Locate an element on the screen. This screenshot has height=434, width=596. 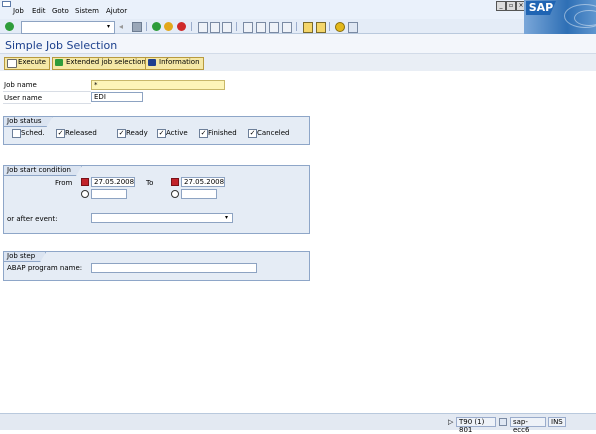
sap-logo: SAP is located at coordinates (560, 17).